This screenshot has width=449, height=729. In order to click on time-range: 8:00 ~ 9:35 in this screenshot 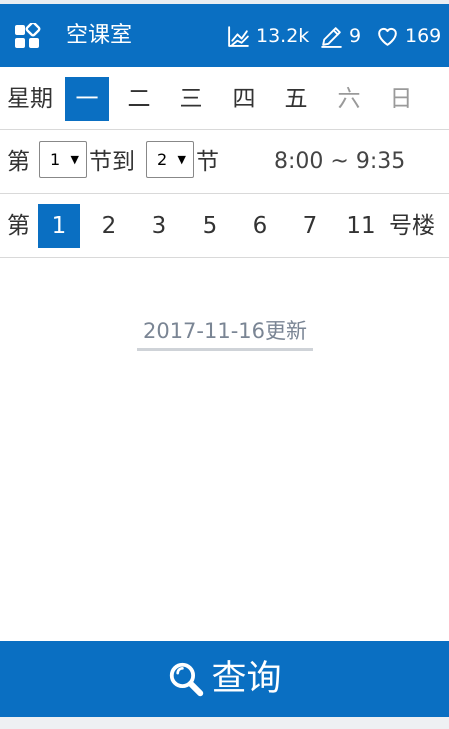, I will do `click(340, 161)`.